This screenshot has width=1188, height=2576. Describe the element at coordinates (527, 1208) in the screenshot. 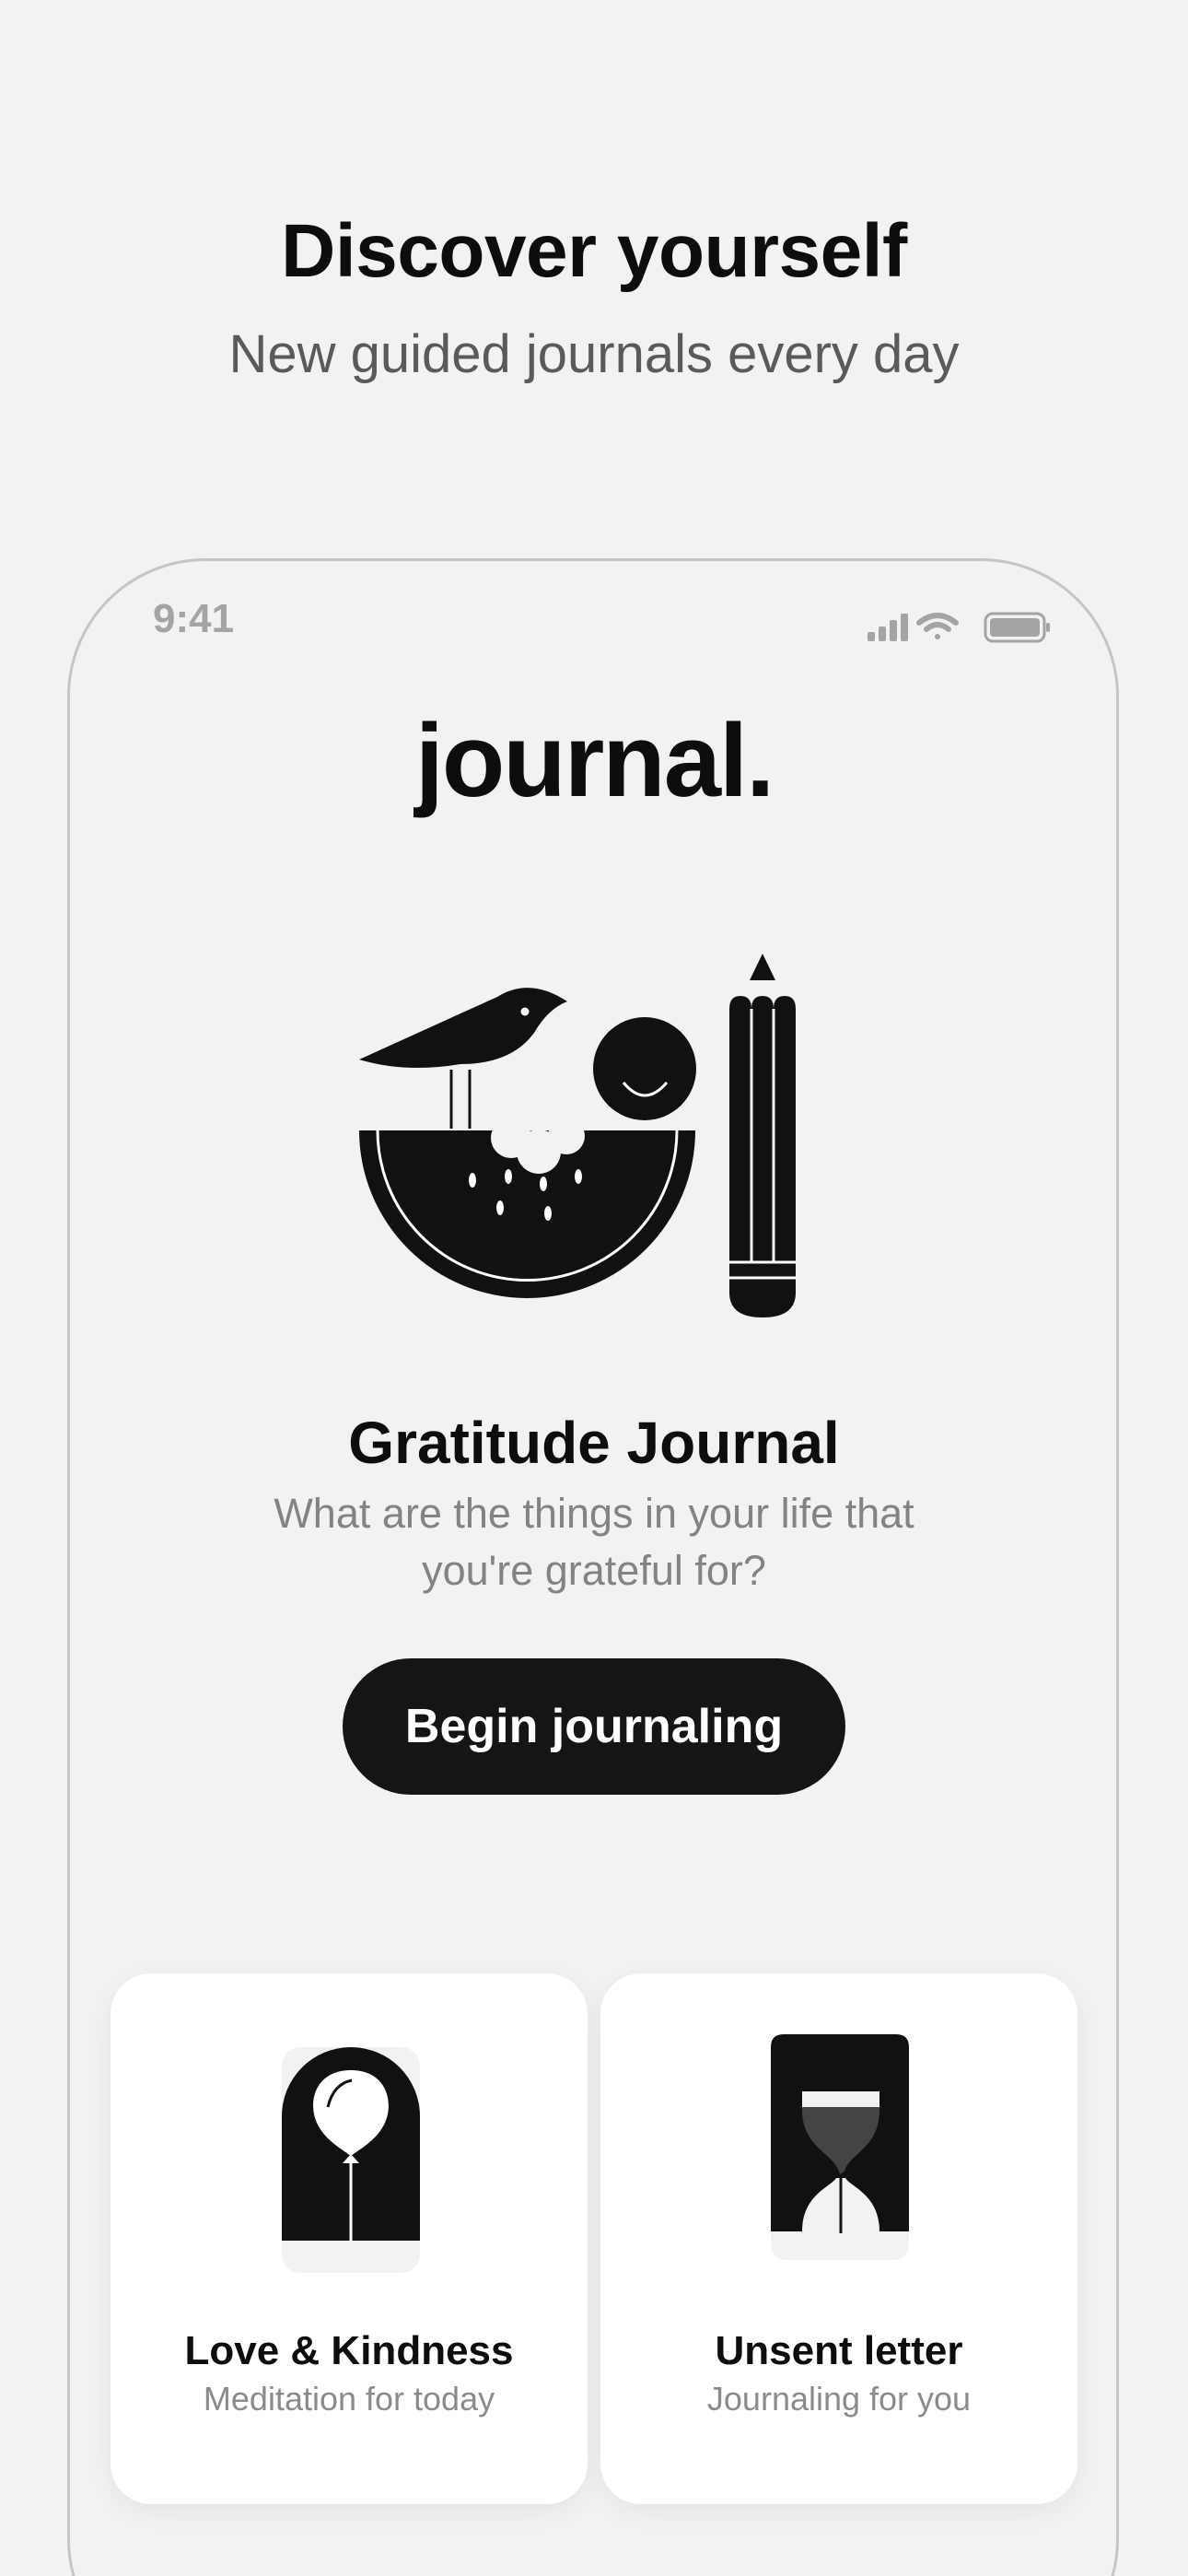

I see `watermelon-icon` at that location.